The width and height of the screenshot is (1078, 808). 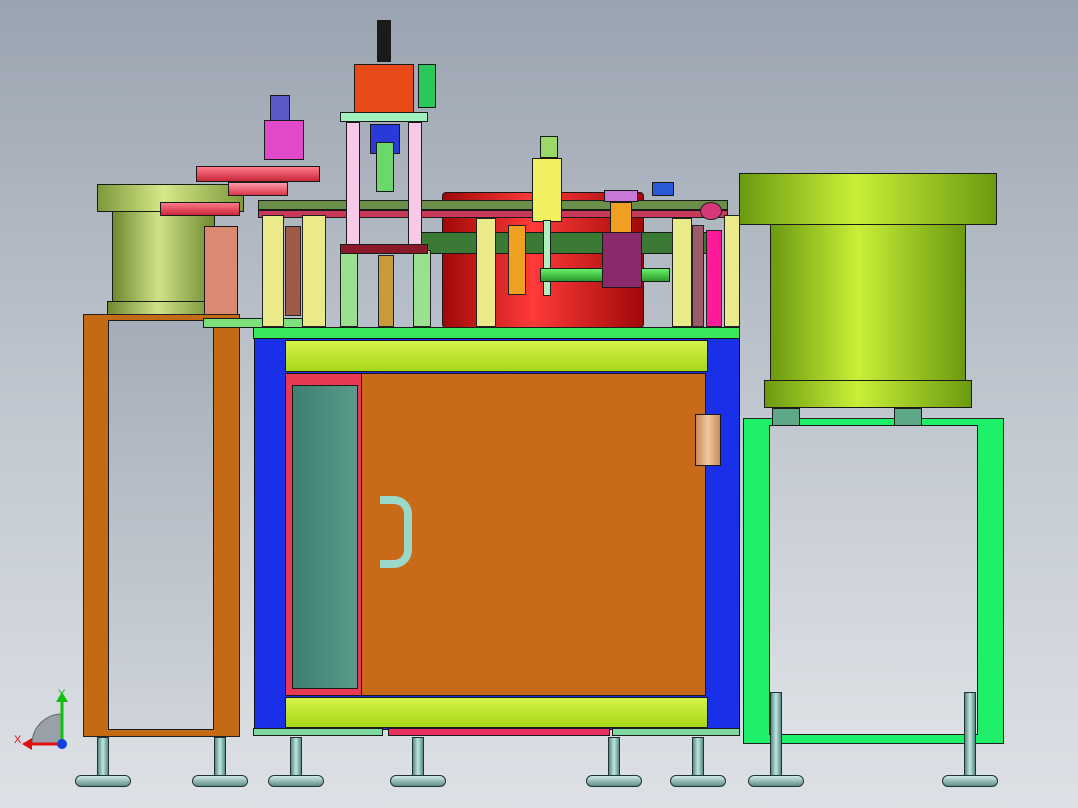 I want to click on column-a, so click(x=273, y=271).